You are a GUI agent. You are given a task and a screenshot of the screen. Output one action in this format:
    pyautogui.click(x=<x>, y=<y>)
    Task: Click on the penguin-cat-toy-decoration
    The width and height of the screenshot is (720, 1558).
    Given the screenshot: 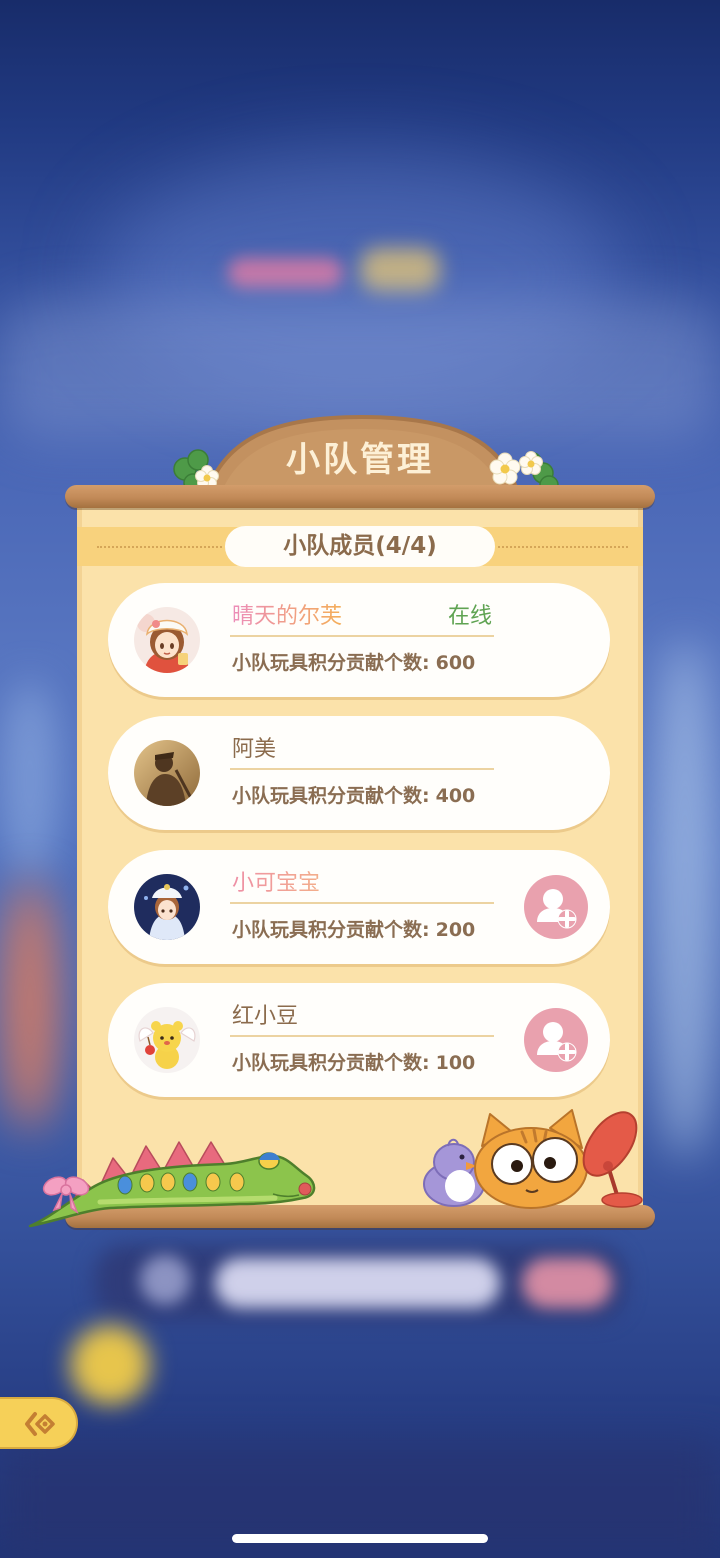 What is the action you would take?
    pyautogui.click(x=533, y=1159)
    